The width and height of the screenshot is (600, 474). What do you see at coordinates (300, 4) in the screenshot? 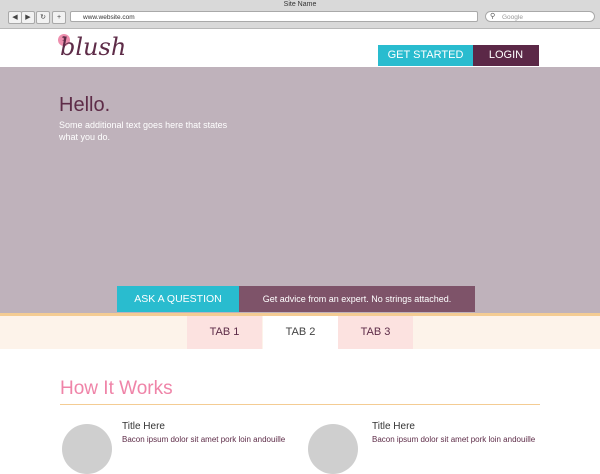
I see `window-title: Site Name` at bounding box center [300, 4].